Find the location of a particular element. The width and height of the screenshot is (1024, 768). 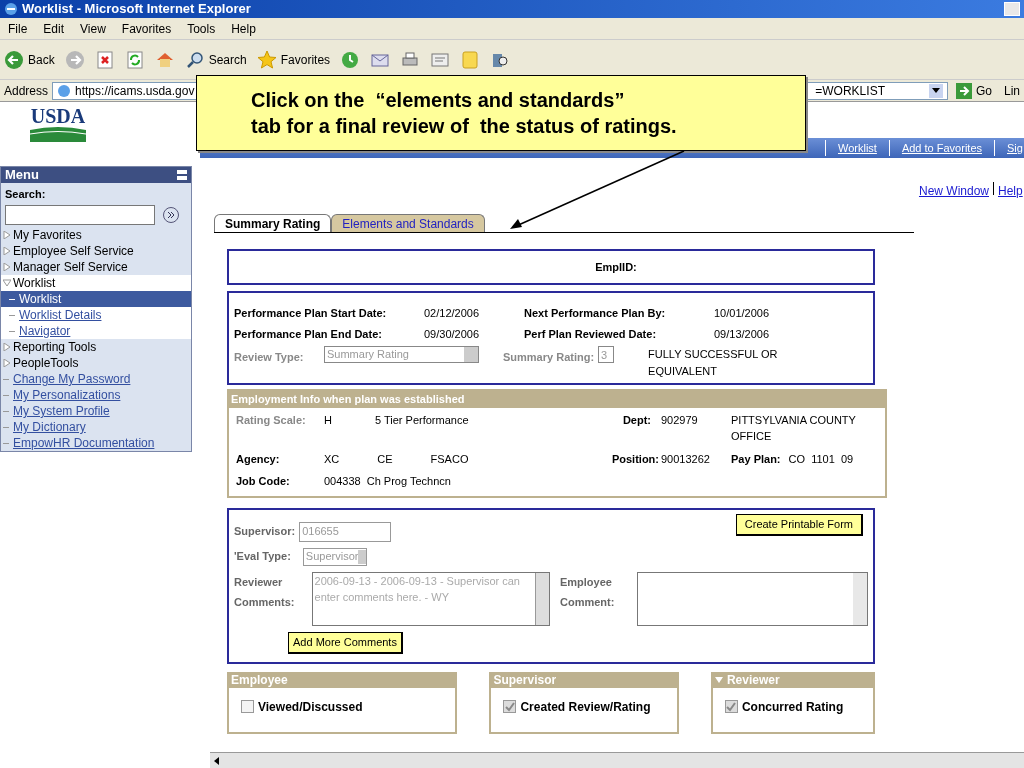

toolbar-button: Favorites is located at coordinates (293, 59).